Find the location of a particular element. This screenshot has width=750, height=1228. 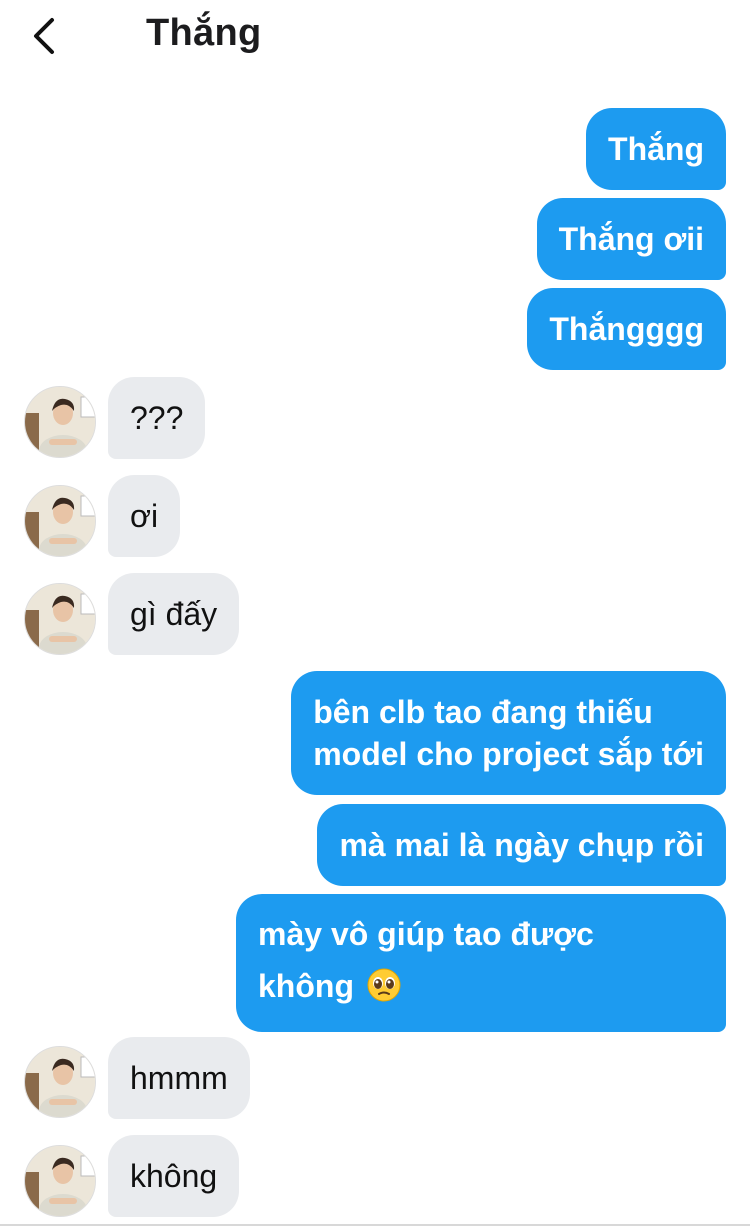

message-text-line: bên clb tao đang thiếu is located at coordinates (483, 712).